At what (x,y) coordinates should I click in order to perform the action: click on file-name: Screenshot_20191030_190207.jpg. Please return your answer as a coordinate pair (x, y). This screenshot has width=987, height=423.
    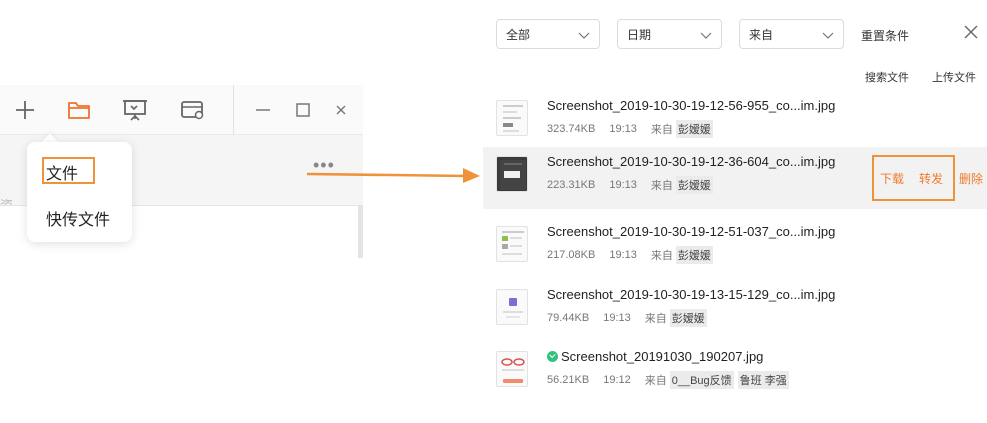
    Looking at the image, I should click on (655, 356).